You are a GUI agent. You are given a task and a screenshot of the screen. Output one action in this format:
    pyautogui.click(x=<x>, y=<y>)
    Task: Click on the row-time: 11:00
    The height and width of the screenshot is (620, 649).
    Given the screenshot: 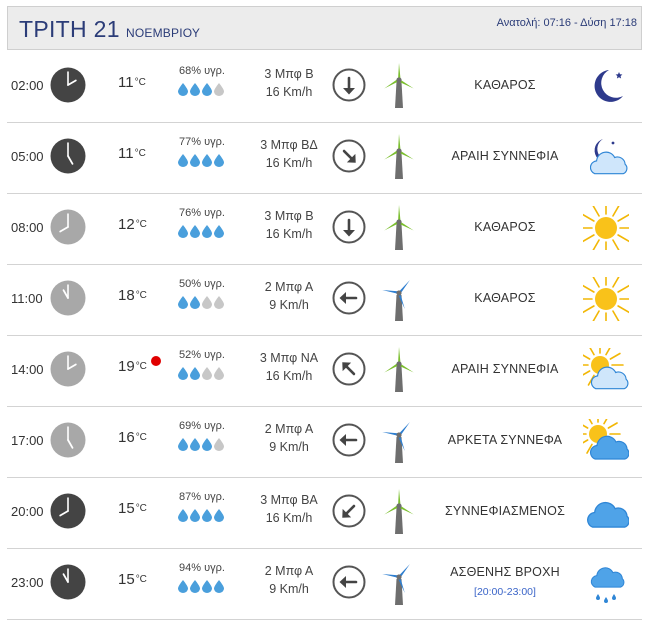 What is the action you would take?
    pyautogui.click(x=27, y=298)
    